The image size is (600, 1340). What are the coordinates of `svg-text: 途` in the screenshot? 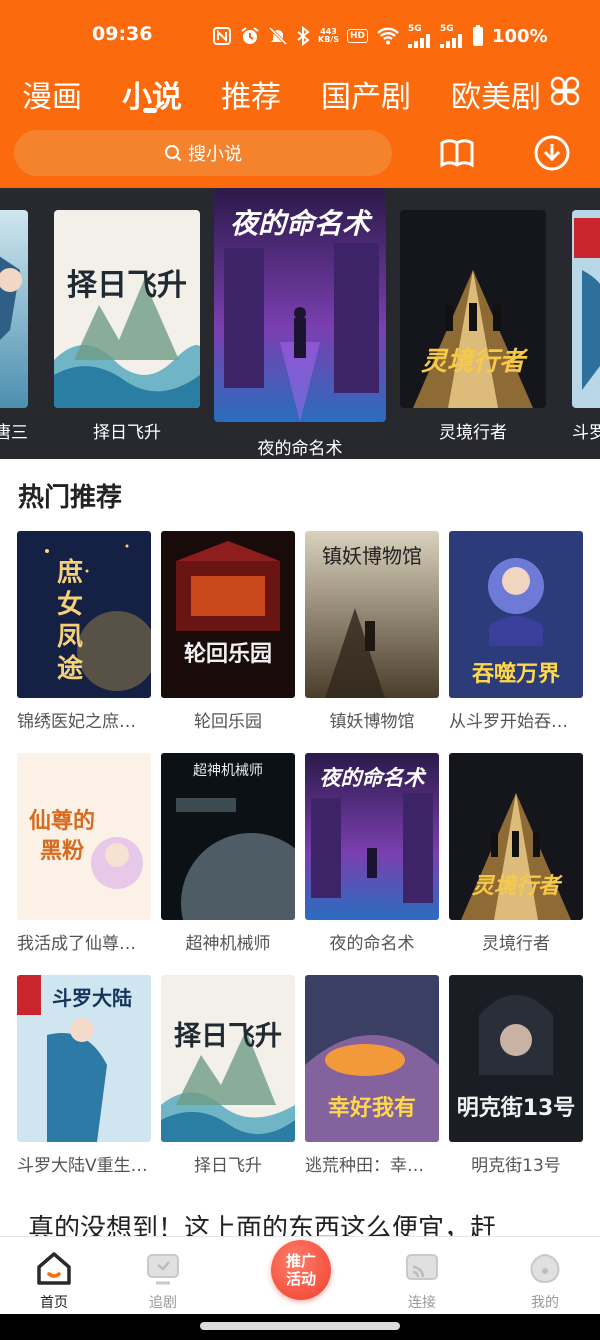 It's located at (70, 668).